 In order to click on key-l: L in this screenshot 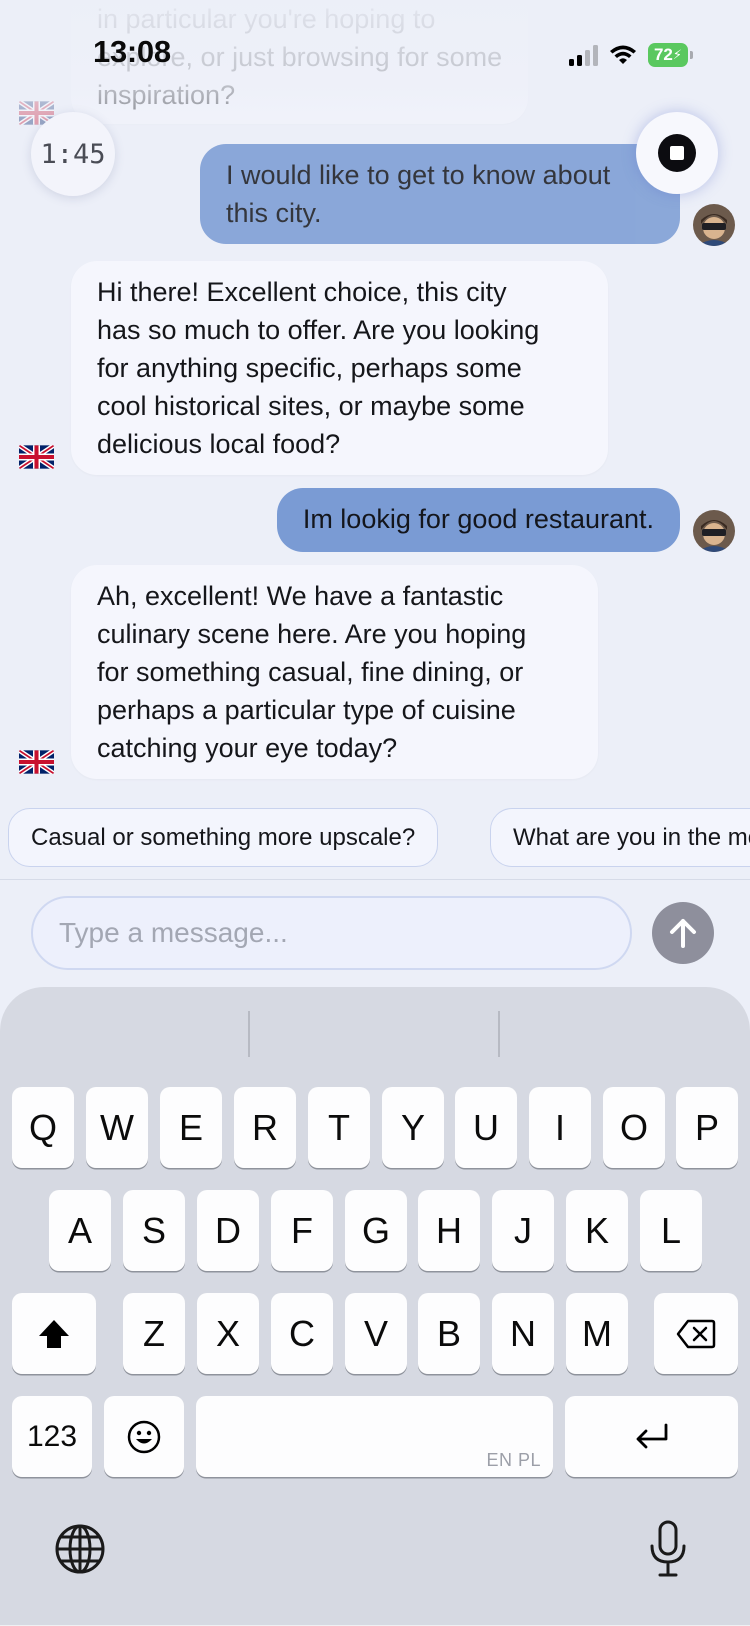, I will do `click(671, 1230)`.